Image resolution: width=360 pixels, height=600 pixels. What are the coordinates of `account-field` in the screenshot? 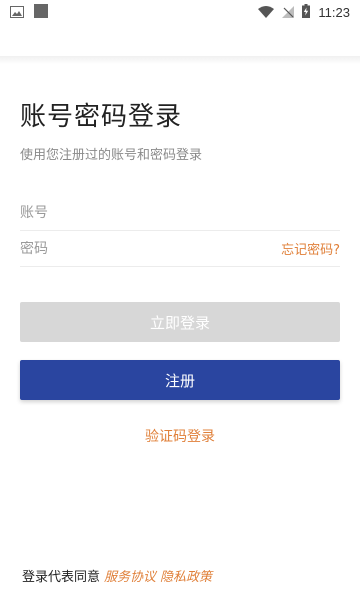 It's located at (180, 213).